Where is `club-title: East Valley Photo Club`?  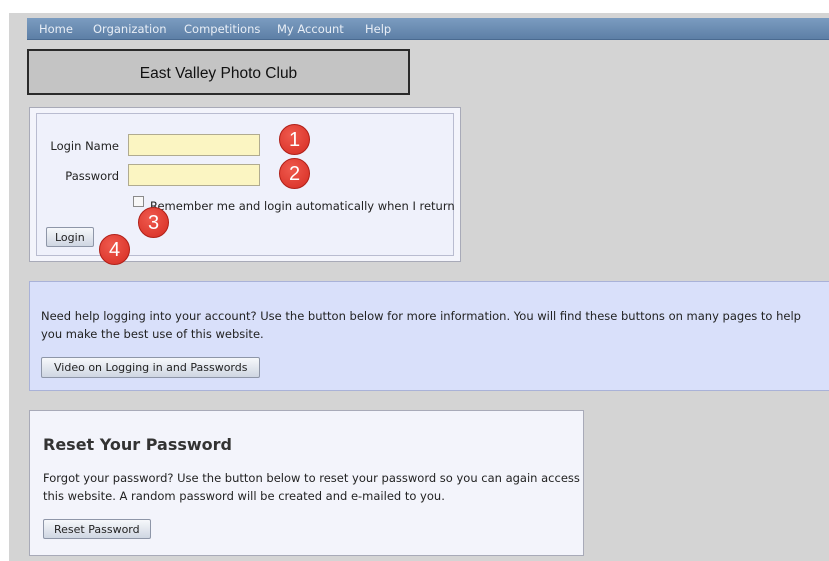 club-title: East Valley Photo Club is located at coordinates (218, 73).